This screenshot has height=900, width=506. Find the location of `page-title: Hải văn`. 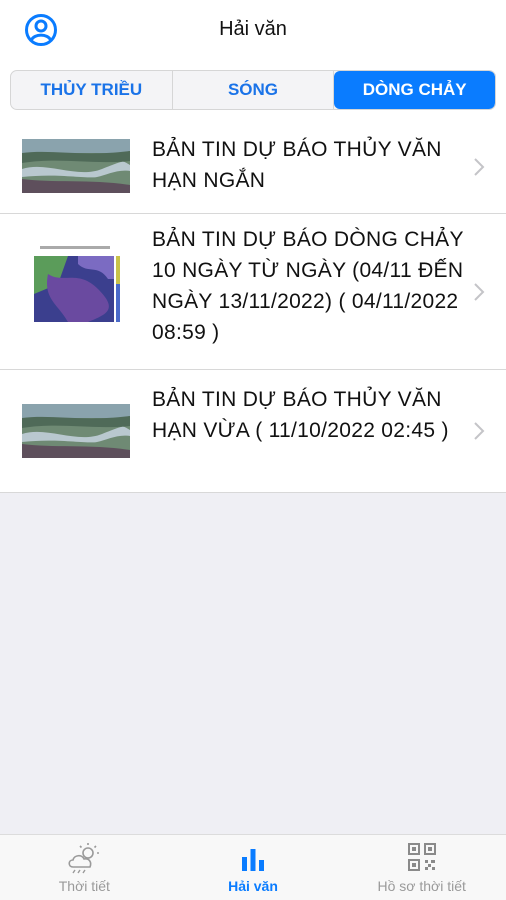

page-title: Hải văn is located at coordinates (253, 29).